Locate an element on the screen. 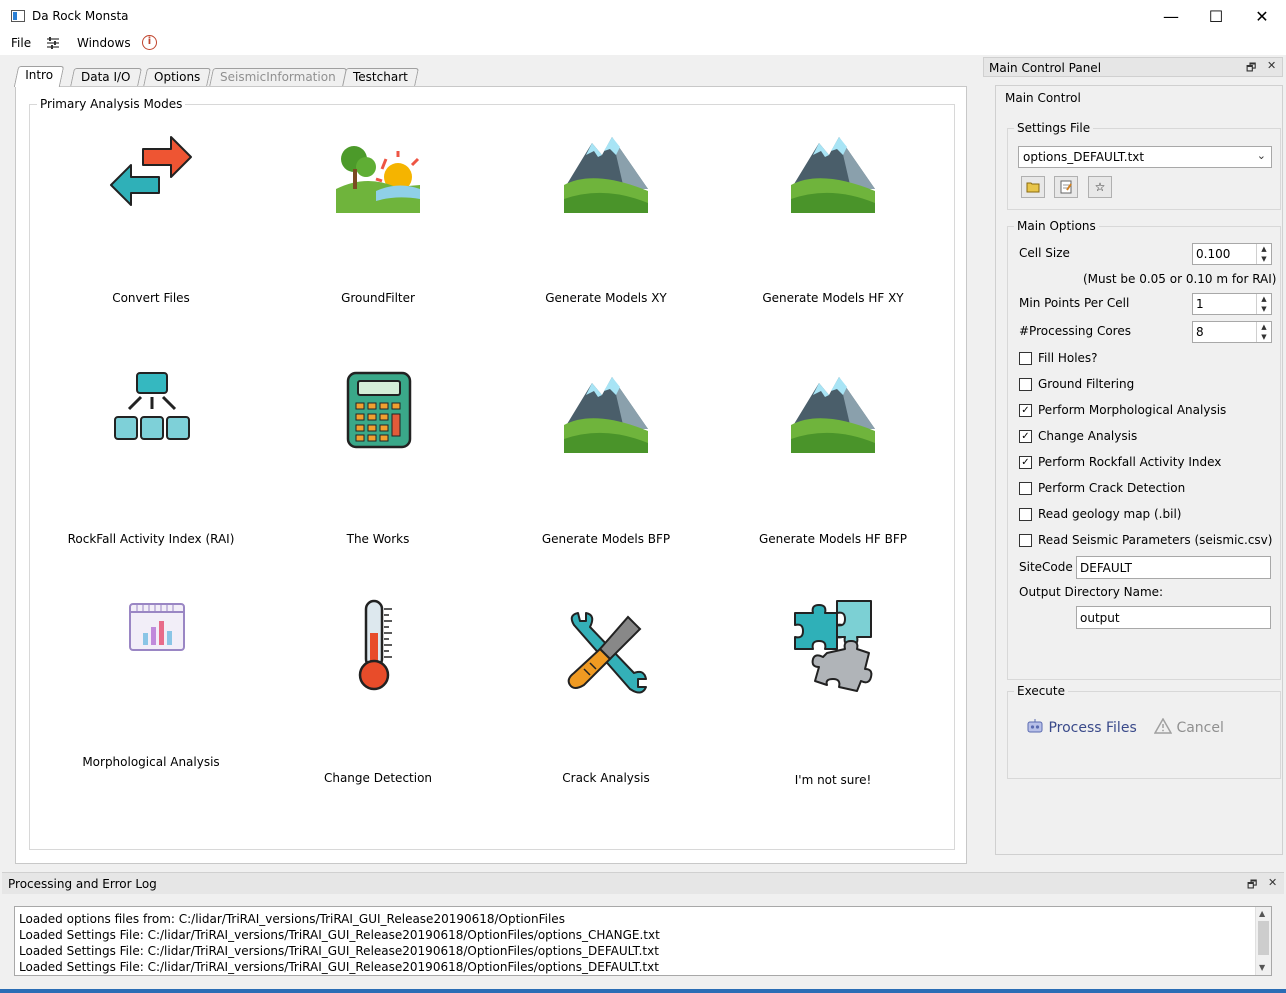 The height and width of the screenshot is (993, 1286). menu-windows: Windows is located at coordinates (104, 43).